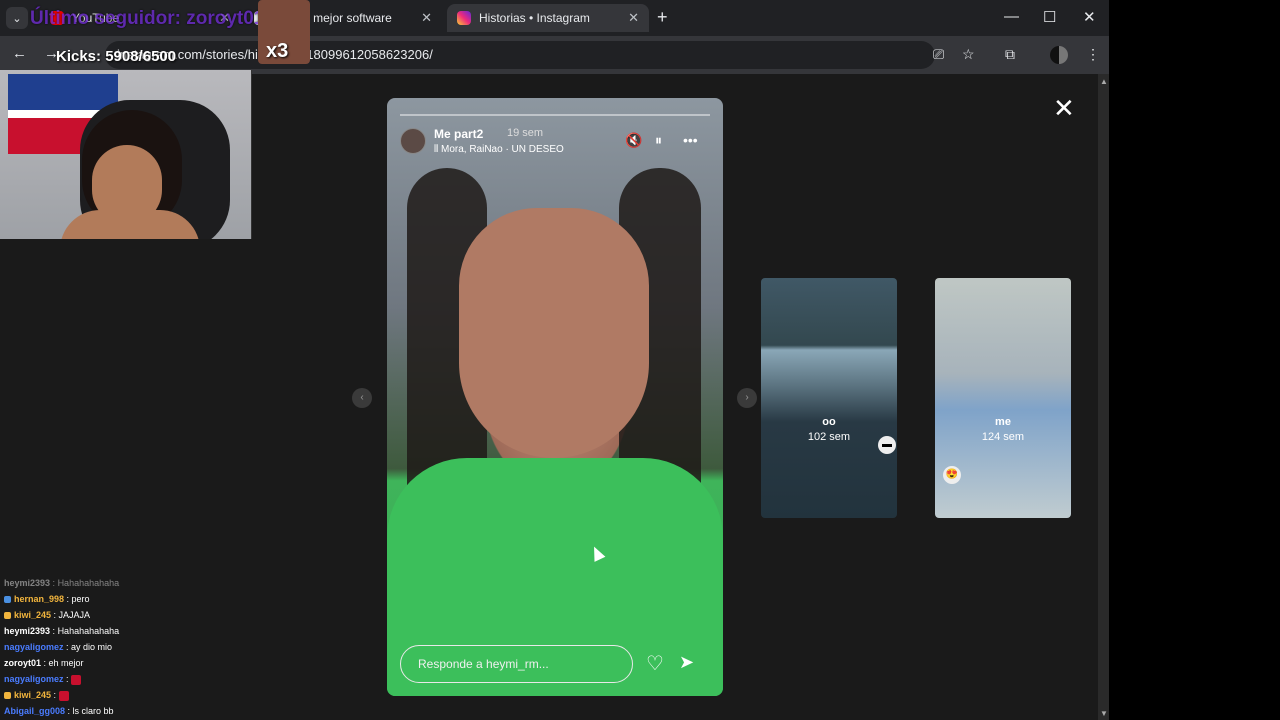  I want to click on scroll-up-icon: ▲, so click(1104, 81).